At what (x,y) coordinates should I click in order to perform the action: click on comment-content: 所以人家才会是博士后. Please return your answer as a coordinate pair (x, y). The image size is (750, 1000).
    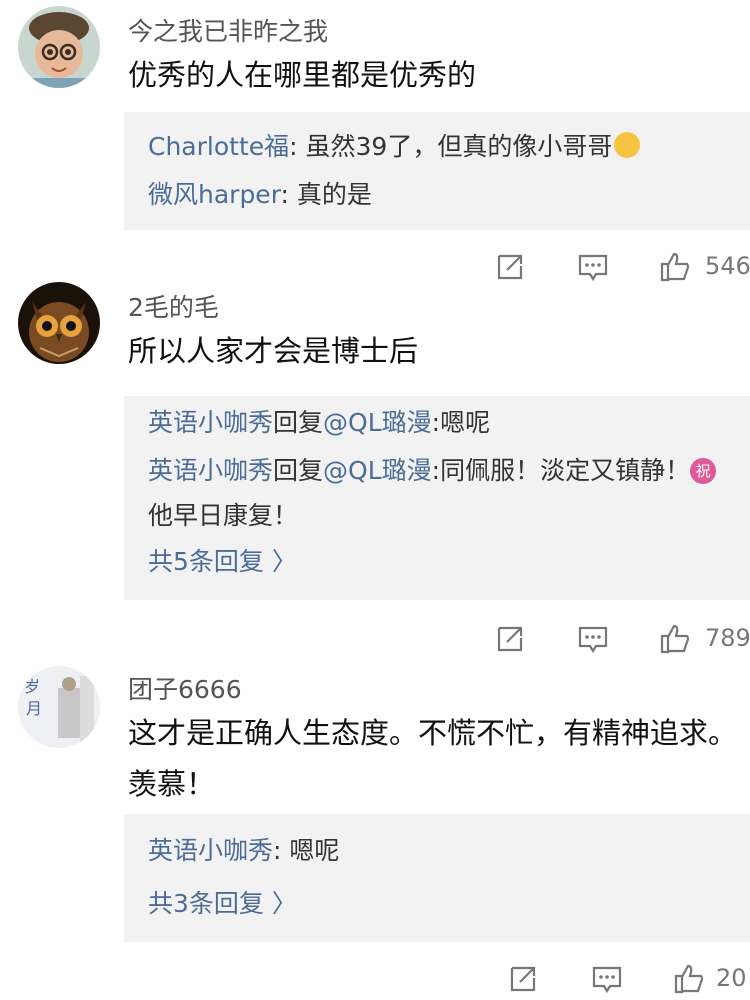
    Looking at the image, I should click on (273, 351).